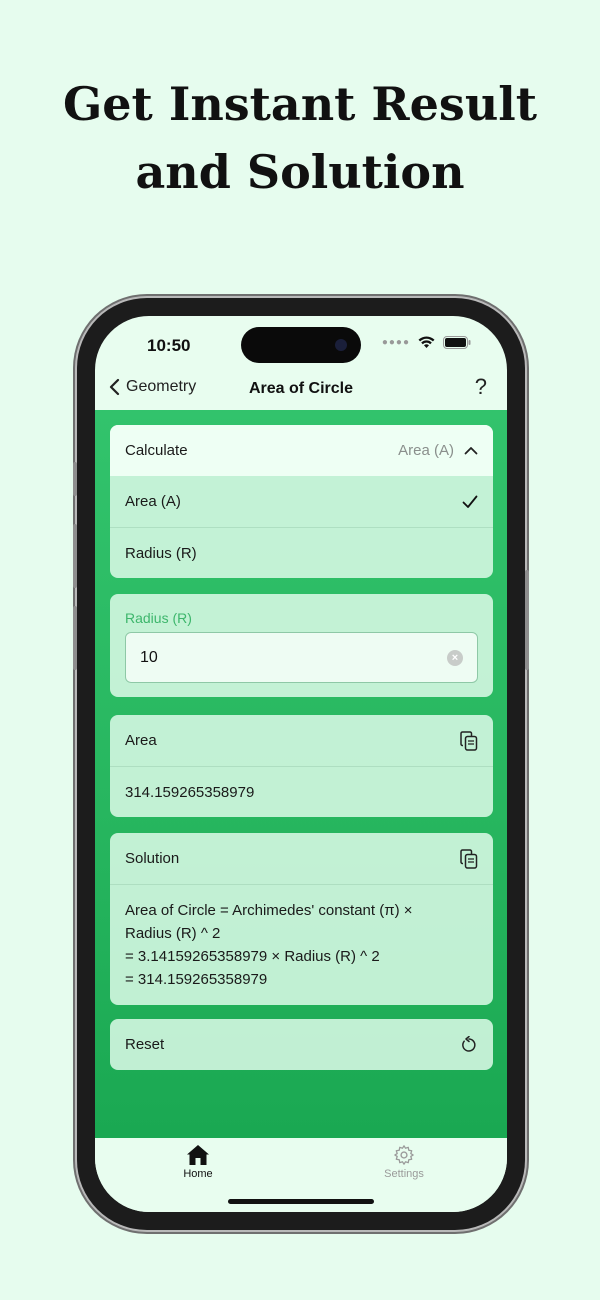  Describe the element at coordinates (404, 1155) in the screenshot. I see `gear-icon` at that location.